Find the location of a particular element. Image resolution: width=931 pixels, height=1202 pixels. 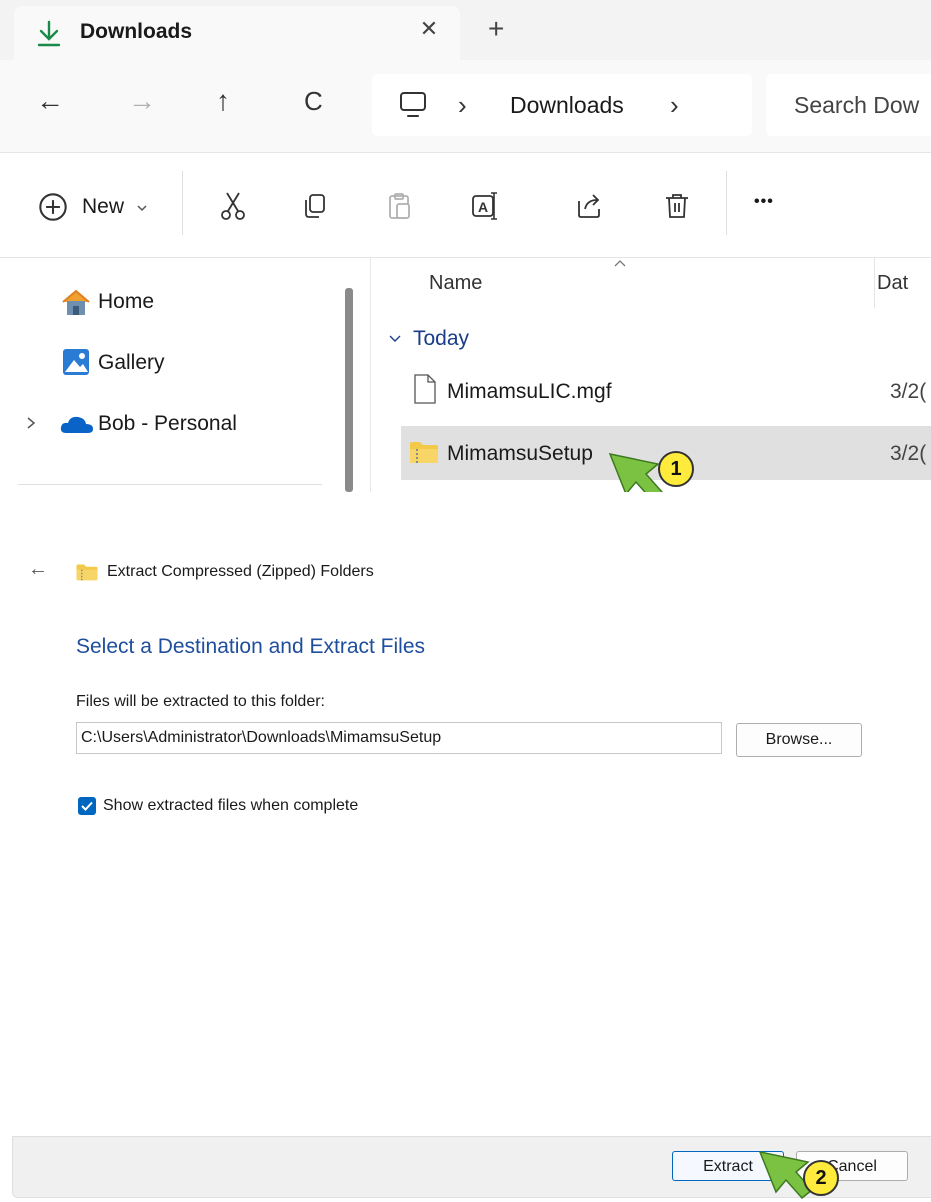

this-pc-icon is located at coordinates (413, 104).